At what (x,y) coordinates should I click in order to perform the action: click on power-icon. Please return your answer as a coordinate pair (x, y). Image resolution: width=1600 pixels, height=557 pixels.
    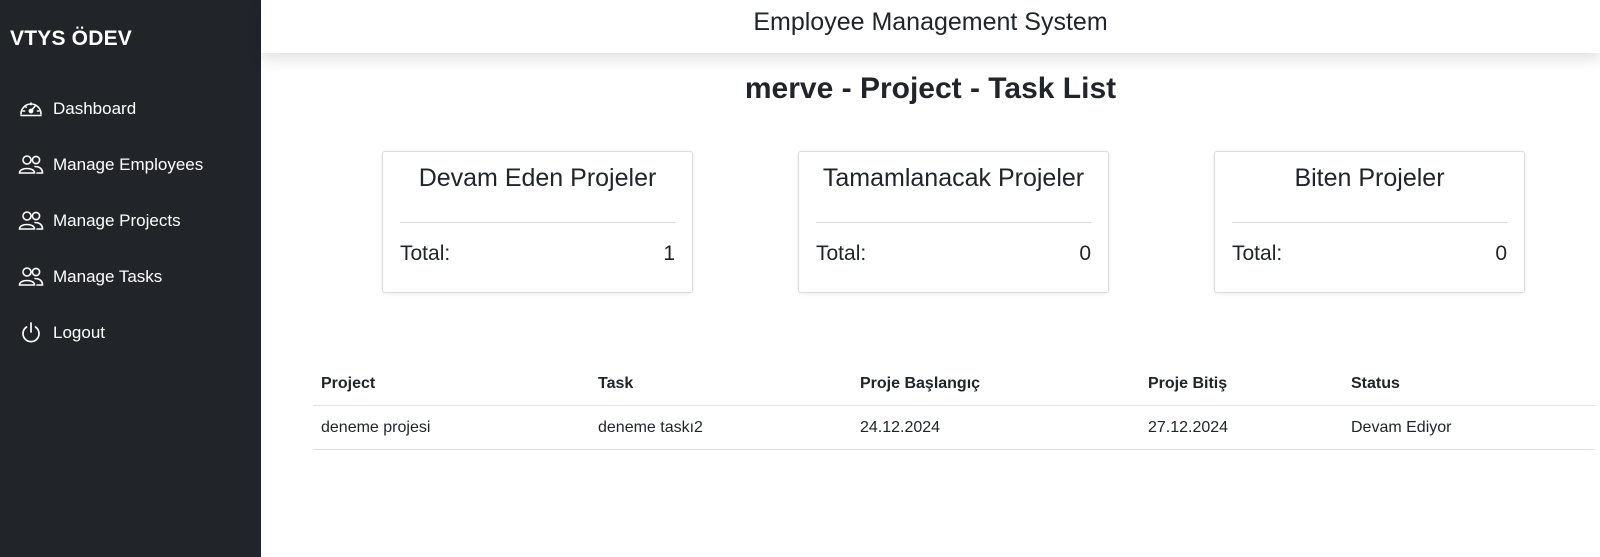
    Looking at the image, I should click on (31, 333).